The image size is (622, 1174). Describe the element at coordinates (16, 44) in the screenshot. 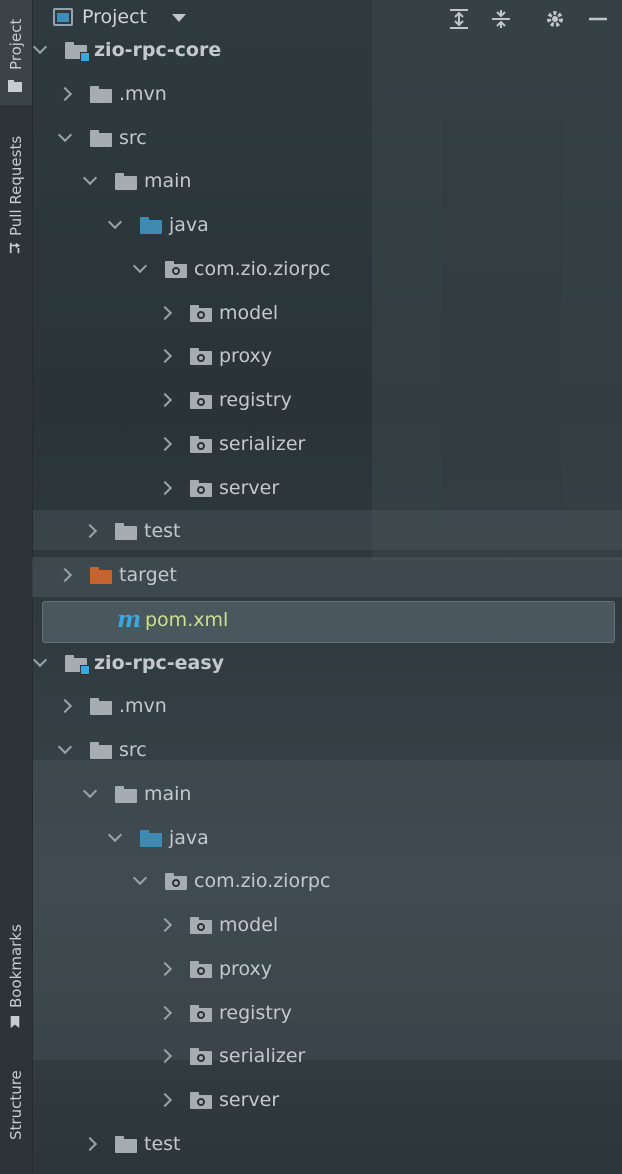

I see `project-tab-label: Project` at that location.